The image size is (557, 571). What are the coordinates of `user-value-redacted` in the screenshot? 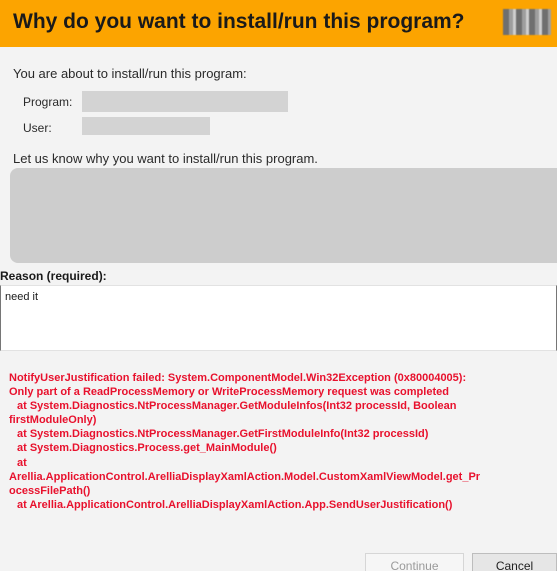 It's located at (146, 126).